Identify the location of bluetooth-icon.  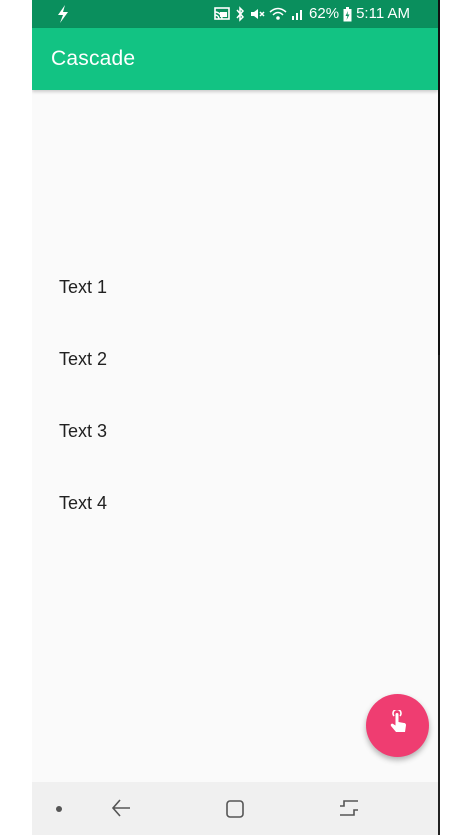
(240, 14).